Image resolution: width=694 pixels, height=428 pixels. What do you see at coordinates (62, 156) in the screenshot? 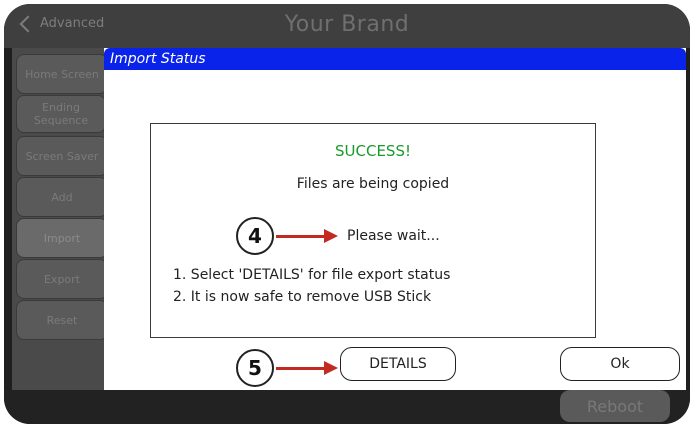
I see `sidebar-item-screen-saver: Screen Saver` at bounding box center [62, 156].